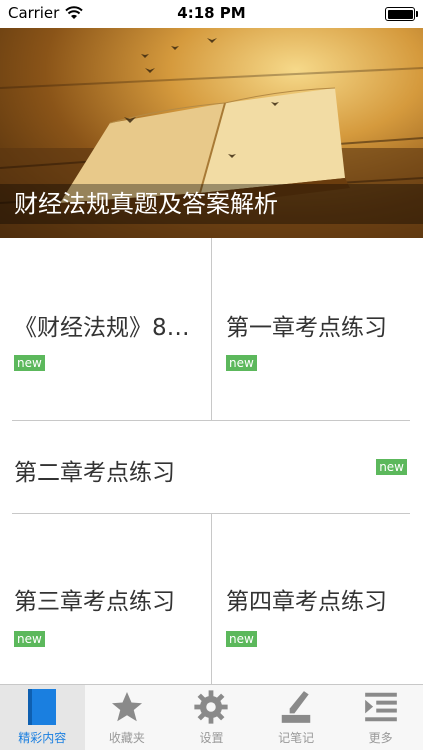 The width and height of the screenshot is (423, 750). What do you see at coordinates (211, 738) in the screenshot?
I see `tab-label: 设置` at bounding box center [211, 738].